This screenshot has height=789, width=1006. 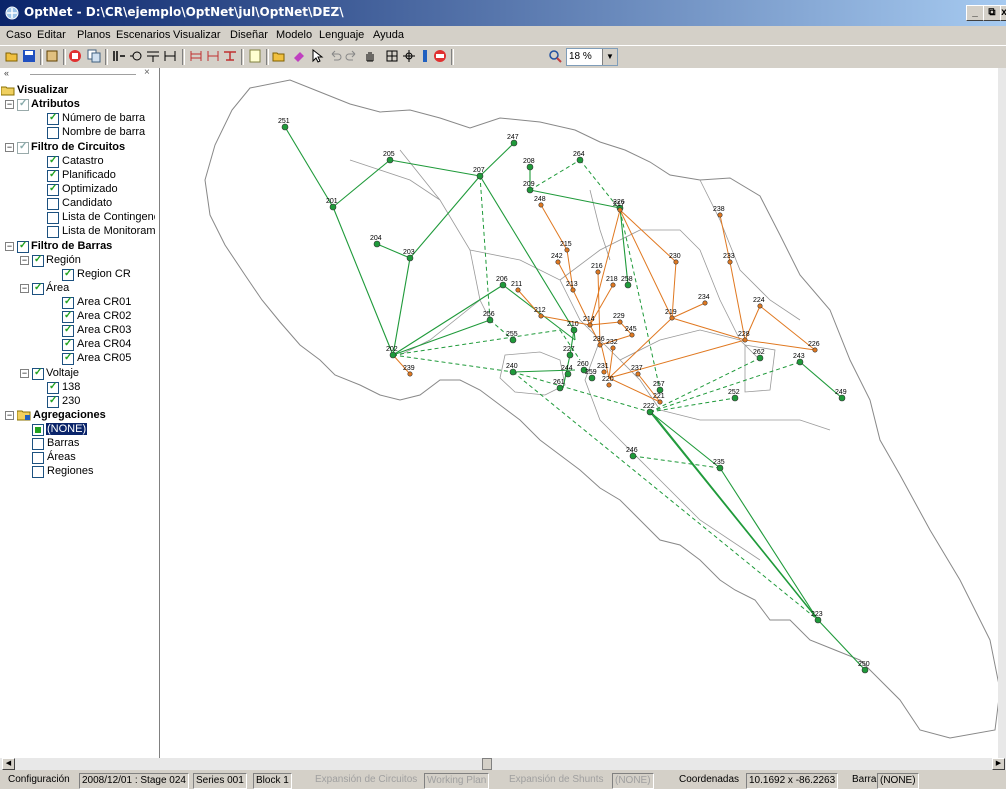 What do you see at coordinates (341, 35) in the screenshot?
I see `menu-lenguaje: Lenguaje` at bounding box center [341, 35].